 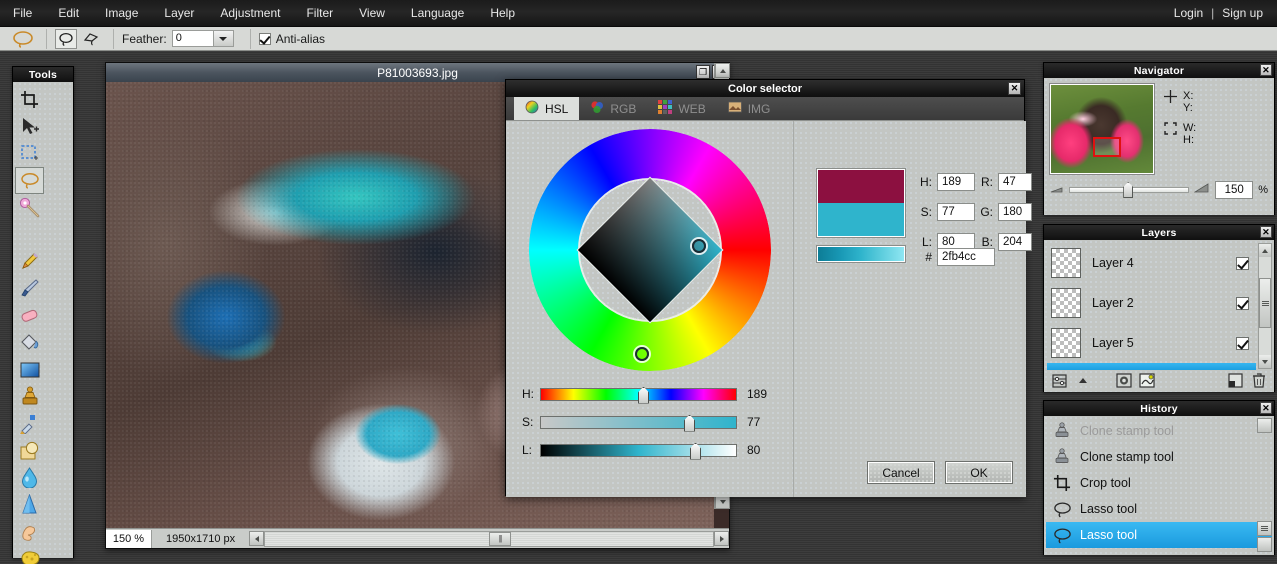 I want to click on scroll-left-button, so click(x=257, y=538).